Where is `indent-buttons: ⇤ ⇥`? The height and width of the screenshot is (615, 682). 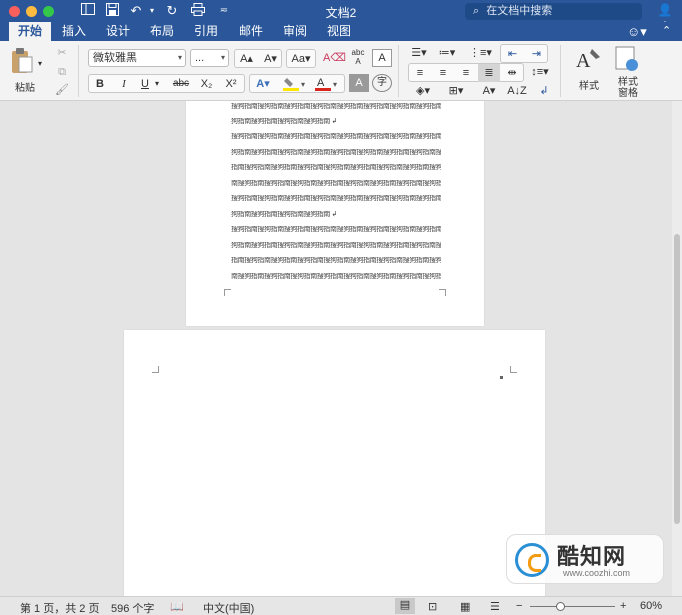
indent-buttons: ⇤ ⇥ is located at coordinates (524, 53).